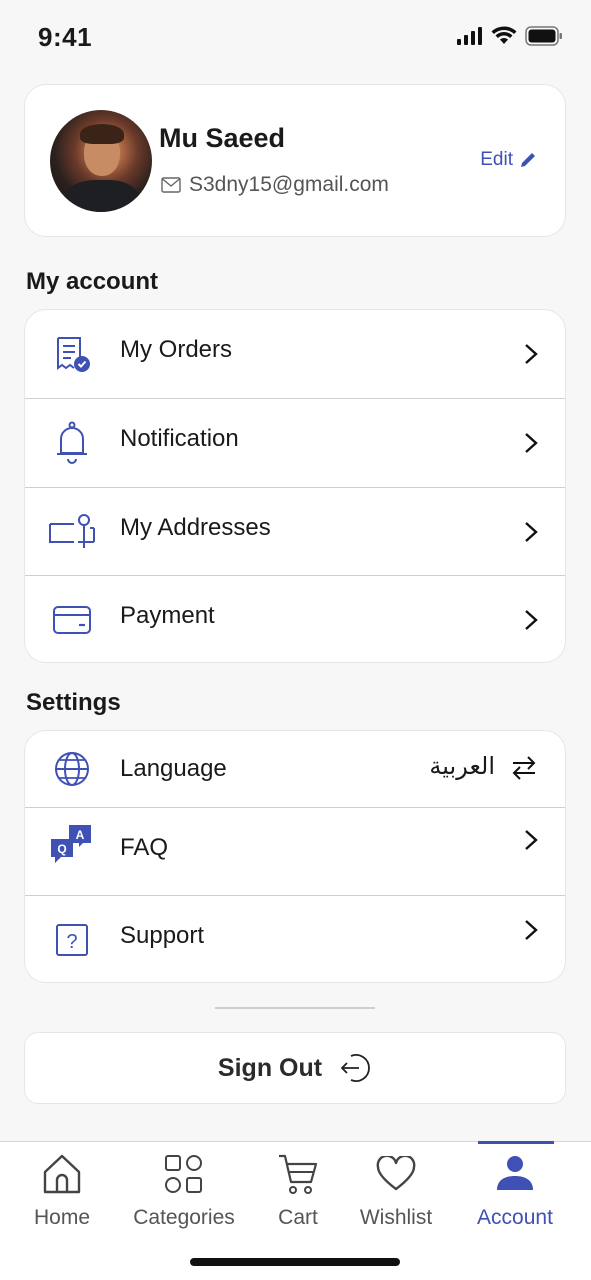  I want to click on edit-profile-button: Edit, so click(508, 160).